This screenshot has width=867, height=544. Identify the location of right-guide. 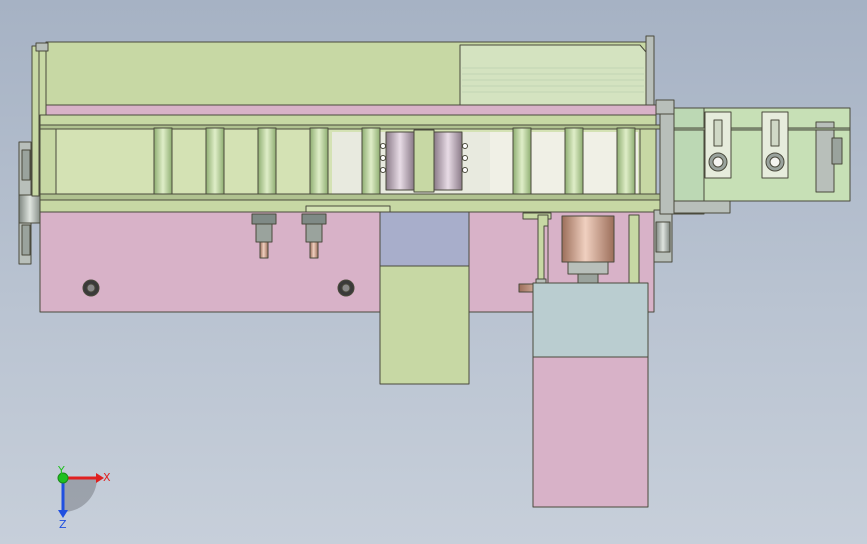
(753, 157).